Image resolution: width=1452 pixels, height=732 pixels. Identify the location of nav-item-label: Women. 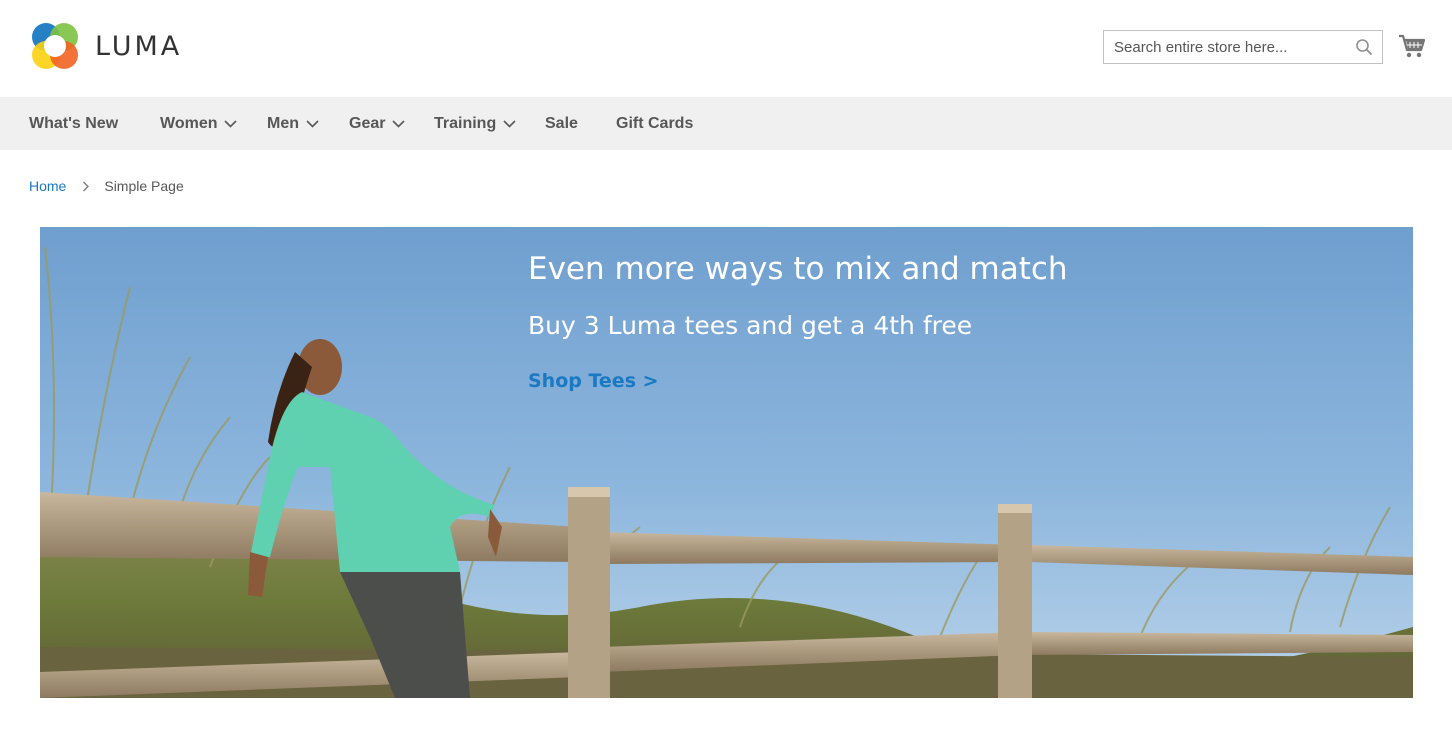
(189, 123).